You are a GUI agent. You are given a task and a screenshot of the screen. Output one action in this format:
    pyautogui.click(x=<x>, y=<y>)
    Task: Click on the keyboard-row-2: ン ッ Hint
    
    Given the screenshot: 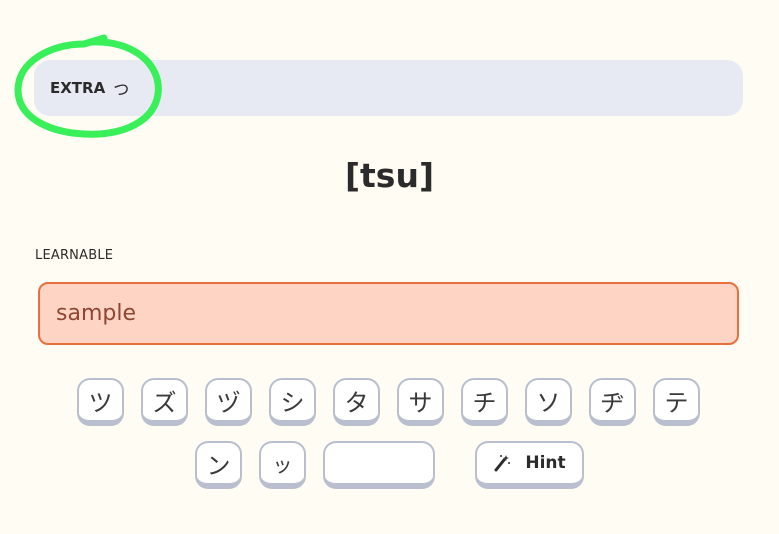 What is the action you would take?
    pyautogui.click(x=389, y=466)
    